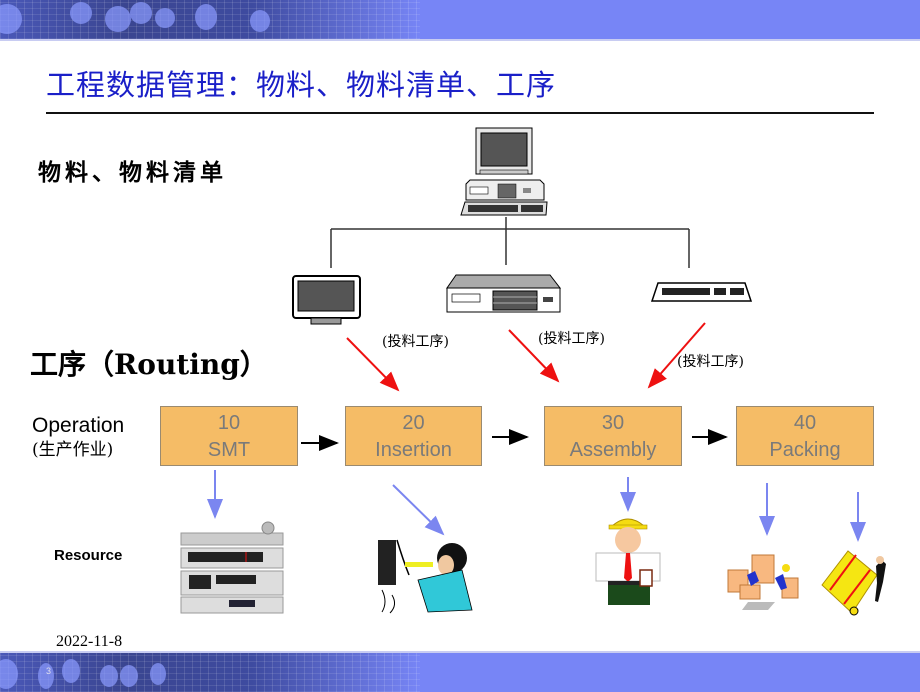  I want to click on bottom-banner, so click(460, 671).